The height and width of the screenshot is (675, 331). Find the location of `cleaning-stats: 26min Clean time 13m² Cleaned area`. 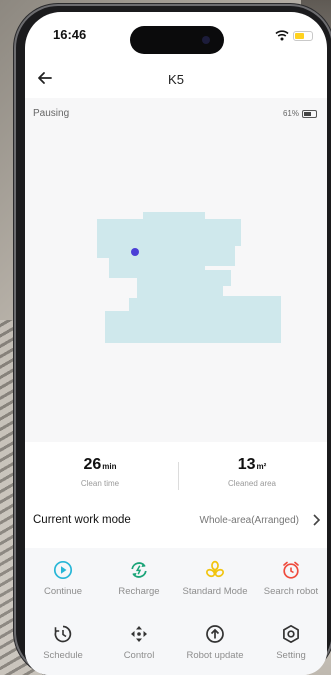

cleaning-stats: 26min Clean time 13m² Cleaned area is located at coordinates (176, 472).